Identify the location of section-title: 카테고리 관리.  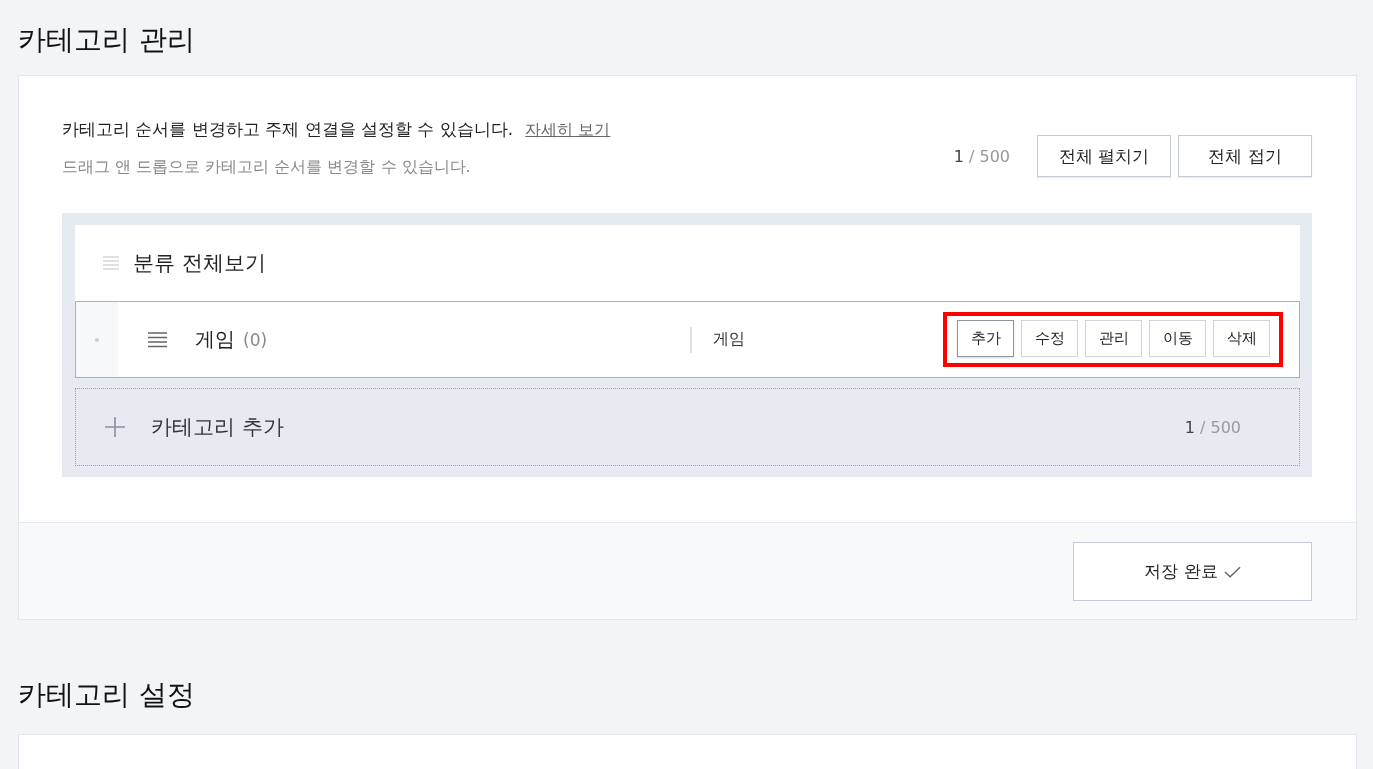
(106, 40).